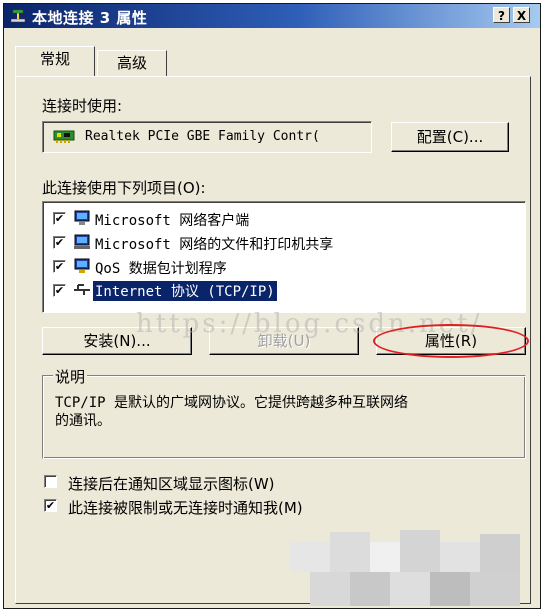 The height and width of the screenshot is (614, 550). What do you see at coordinates (64, 136) in the screenshot?
I see `network-adapter-icon` at bounding box center [64, 136].